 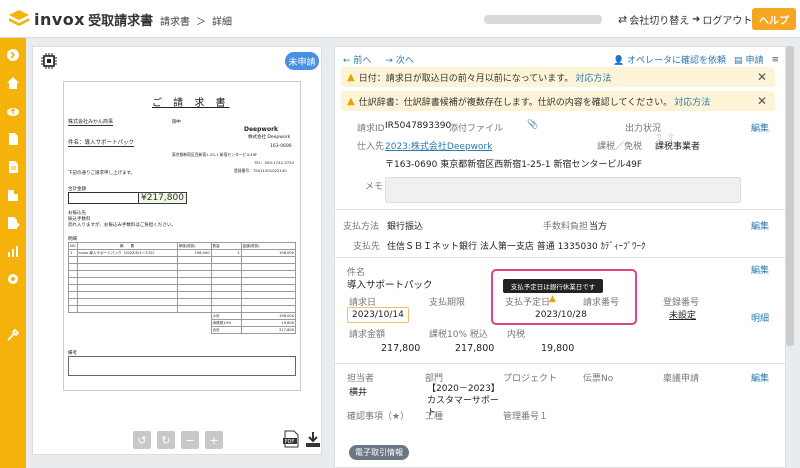 I want to click on amount: 217,800, so click(x=401, y=348).